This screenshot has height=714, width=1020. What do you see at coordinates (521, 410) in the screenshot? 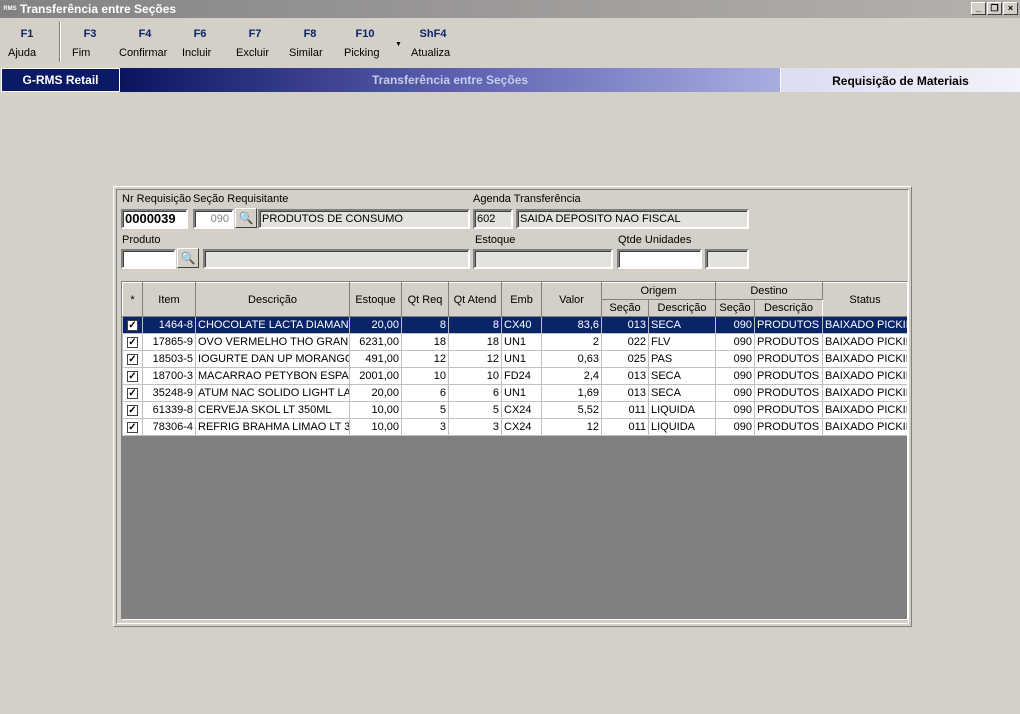
I see `cell-emb: CX24` at bounding box center [521, 410].